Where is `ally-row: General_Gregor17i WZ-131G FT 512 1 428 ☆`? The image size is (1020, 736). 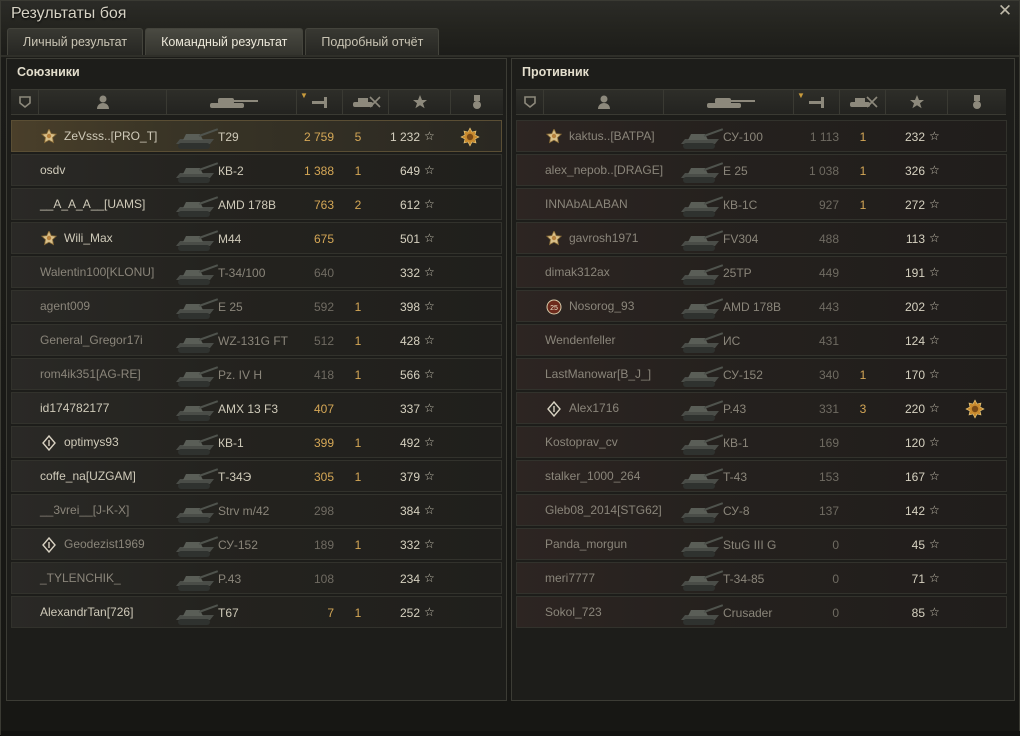 ally-row: General_Gregor17i WZ-131G FT 512 1 428 ☆ is located at coordinates (256, 340).